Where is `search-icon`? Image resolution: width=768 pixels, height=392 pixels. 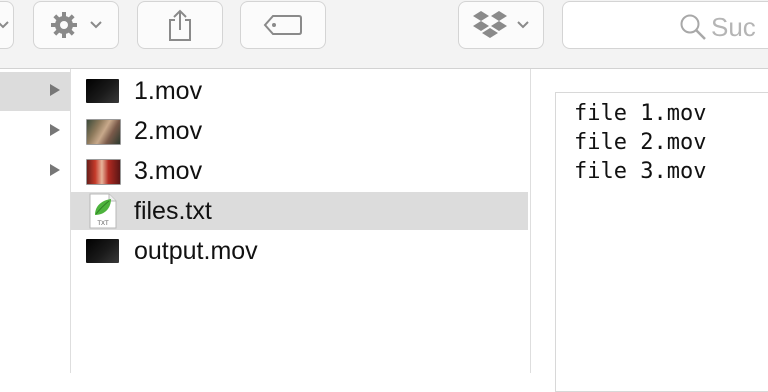 search-icon is located at coordinates (693, 27).